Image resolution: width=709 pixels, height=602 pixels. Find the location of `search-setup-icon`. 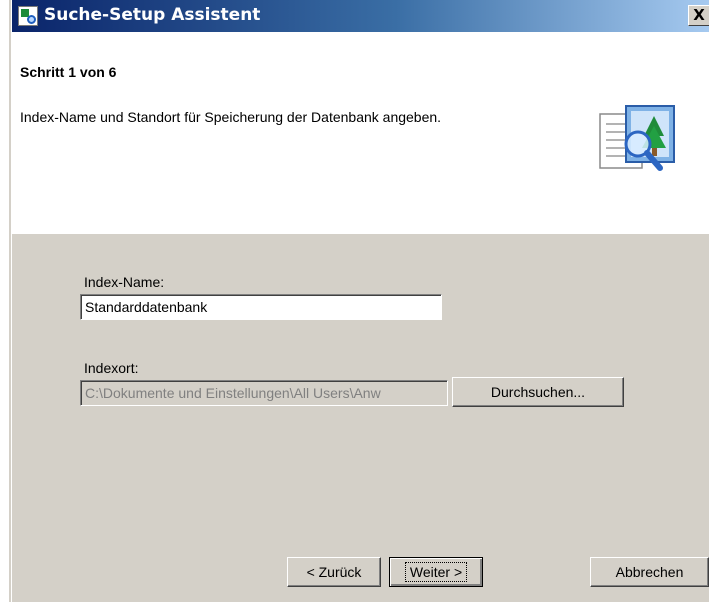

search-setup-icon is located at coordinates (28, 16).